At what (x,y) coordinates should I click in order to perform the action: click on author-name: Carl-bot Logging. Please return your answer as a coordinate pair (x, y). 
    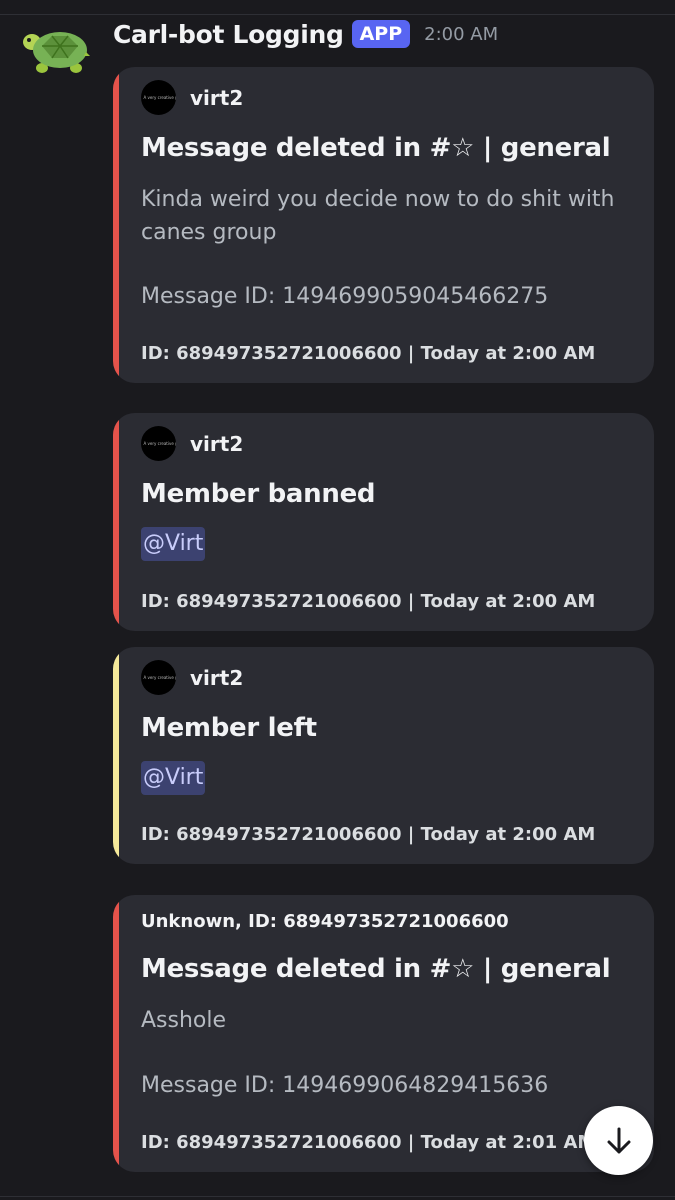
    Looking at the image, I should click on (228, 34).